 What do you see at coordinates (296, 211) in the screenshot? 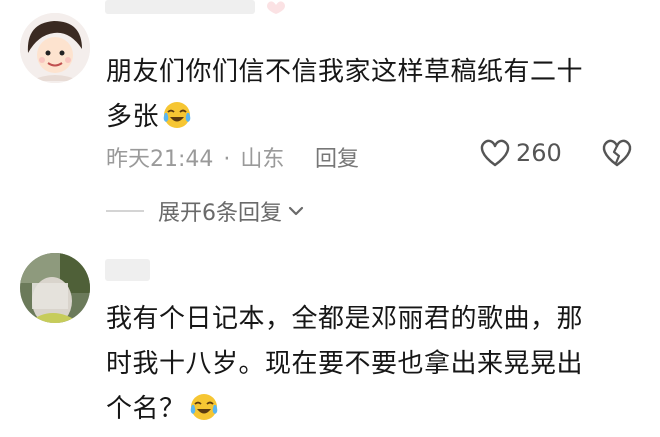
I see `chevron-down-icon` at bounding box center [296, 211].